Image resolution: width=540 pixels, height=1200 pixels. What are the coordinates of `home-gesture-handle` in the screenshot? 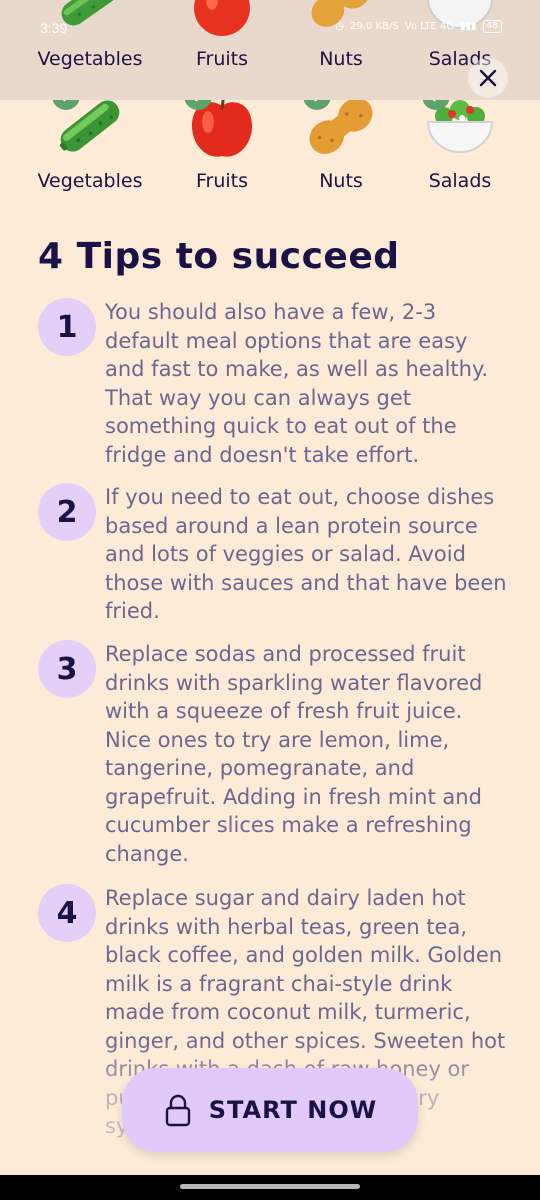 It's located at (270, 1186).